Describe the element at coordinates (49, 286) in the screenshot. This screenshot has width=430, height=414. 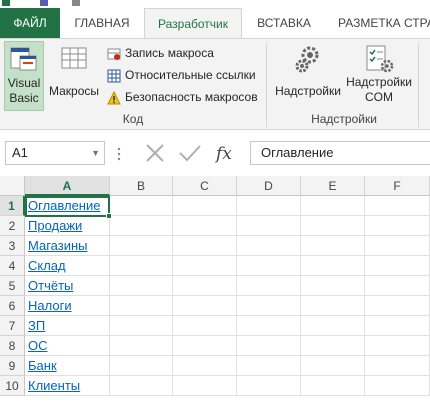
I see `hyperlink-cell: Отчёты` at that location.